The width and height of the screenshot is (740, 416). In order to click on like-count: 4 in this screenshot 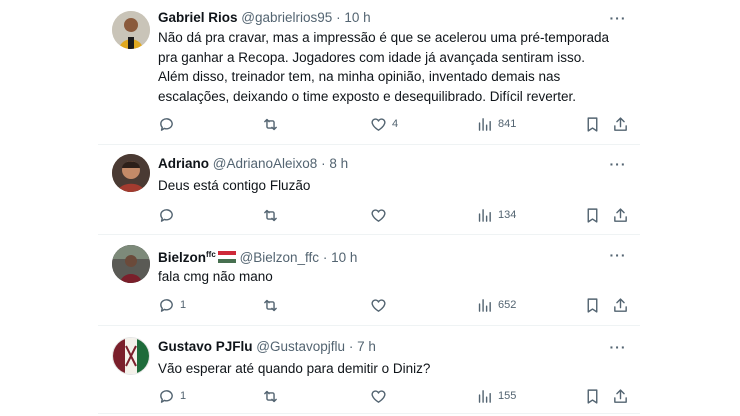, I will do `click(395, 124)`.